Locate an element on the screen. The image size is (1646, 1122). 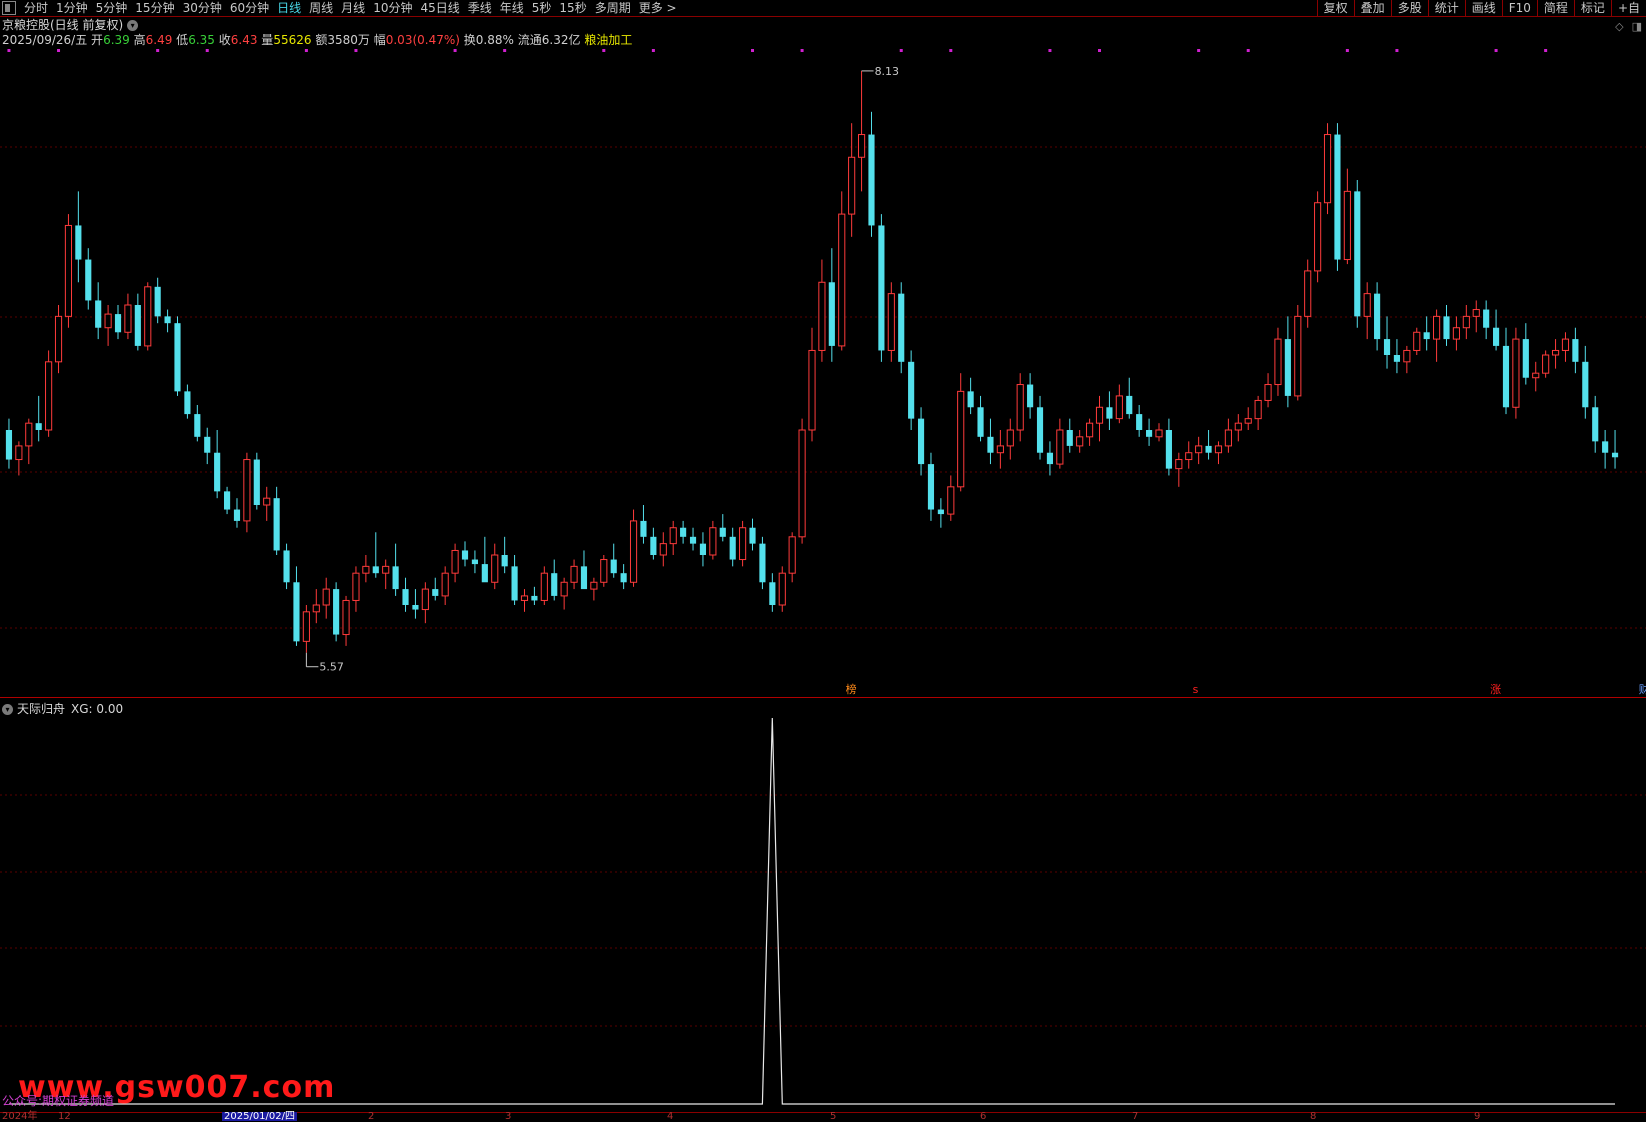
chevron-down-icon: ▾ is located at coordinates (7, 709).